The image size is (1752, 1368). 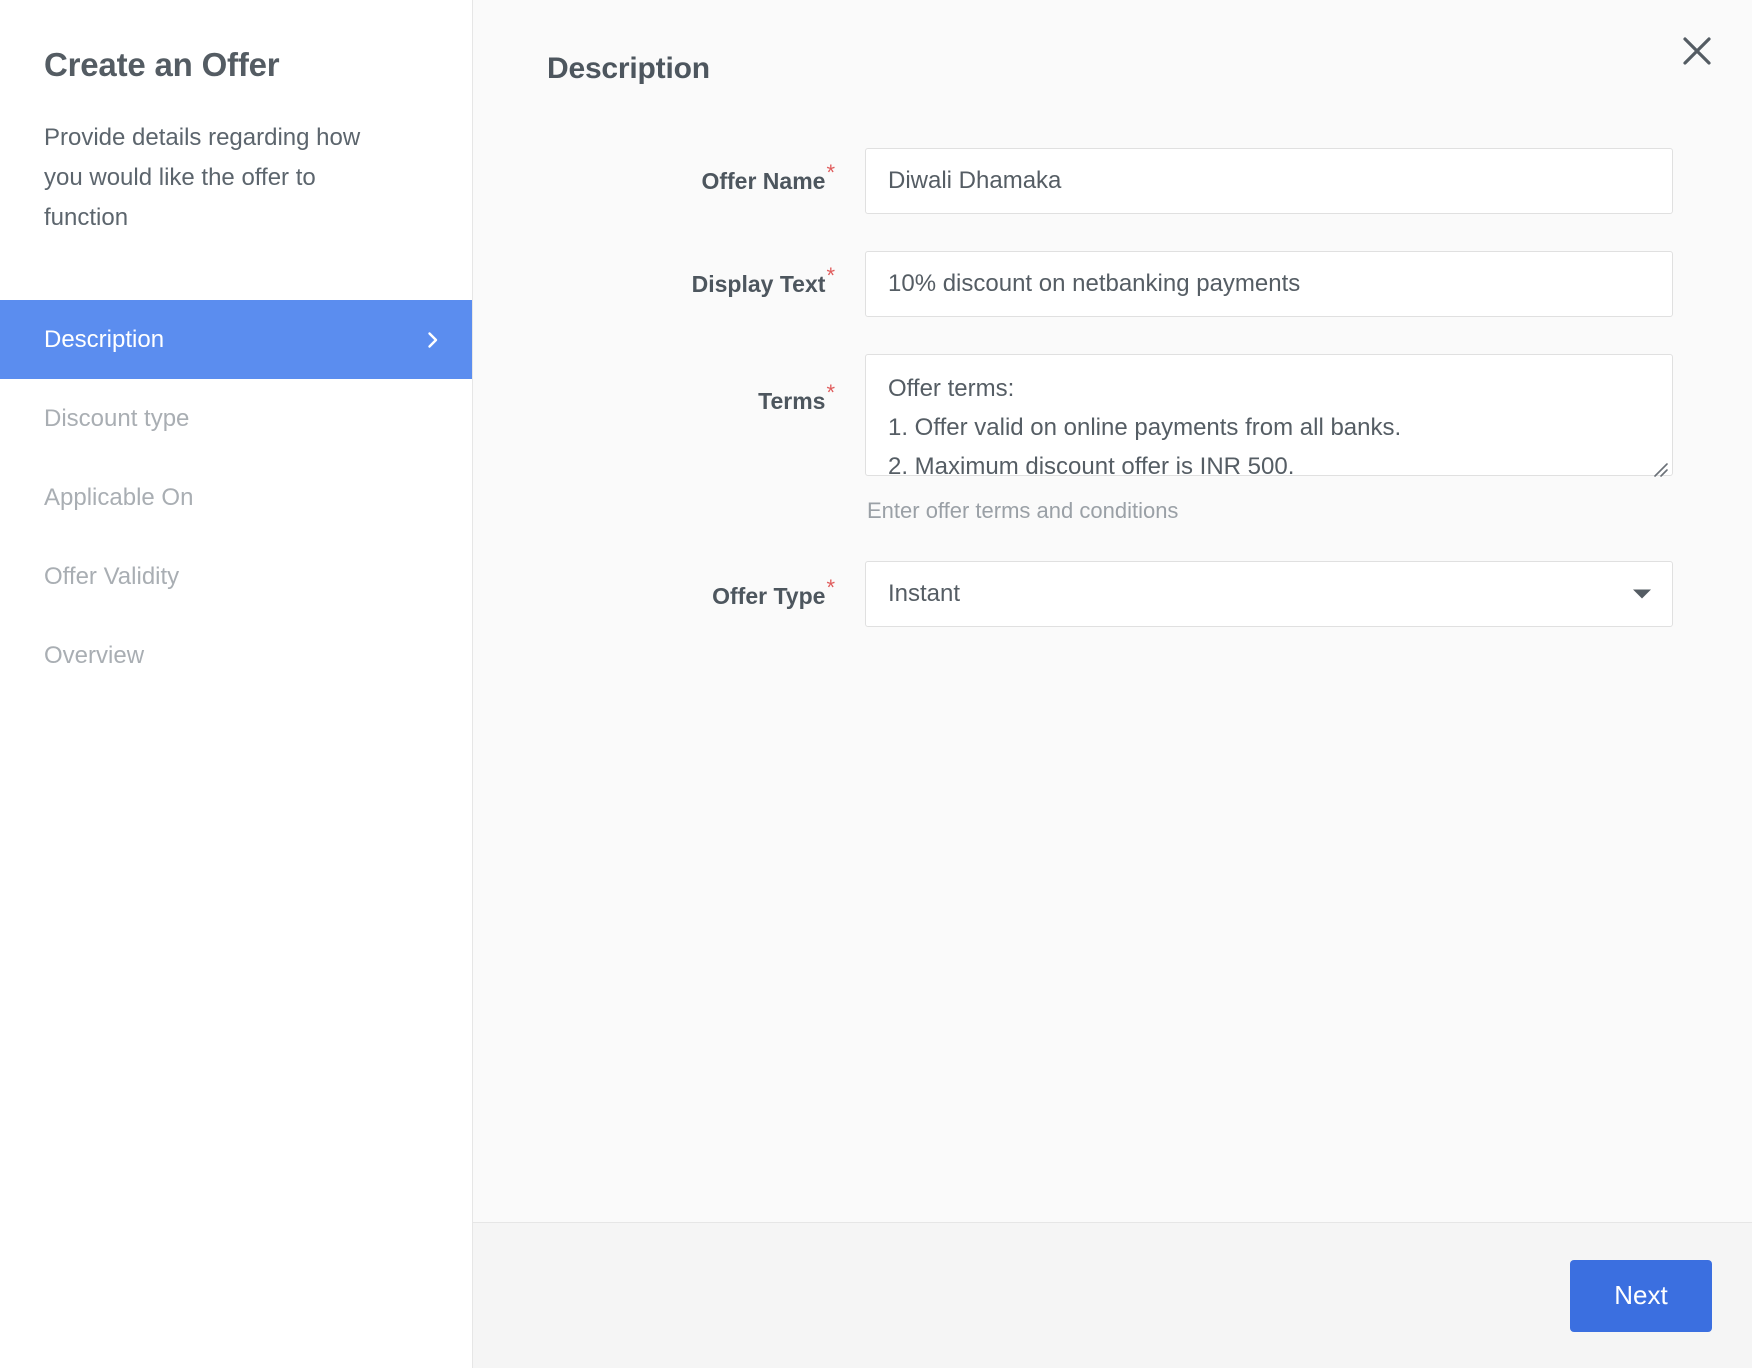 What do you see at coordinates (236, 655) in the screenshot?
I see `sidebar-item-overview: Overview` at bounding box center [236, 655].